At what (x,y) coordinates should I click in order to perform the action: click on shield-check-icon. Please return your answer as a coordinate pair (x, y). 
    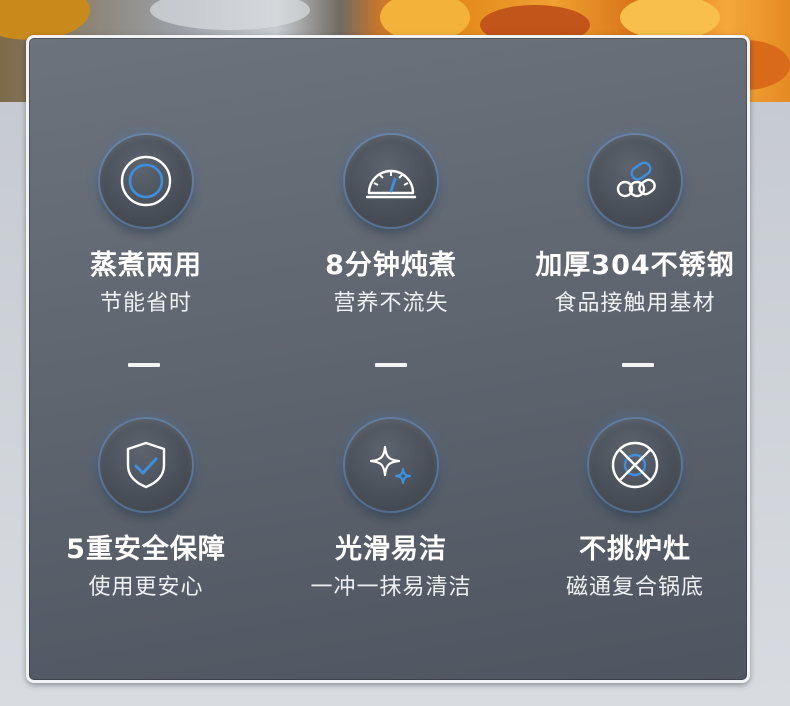
    Looking at the image, I should click on (146, 465).